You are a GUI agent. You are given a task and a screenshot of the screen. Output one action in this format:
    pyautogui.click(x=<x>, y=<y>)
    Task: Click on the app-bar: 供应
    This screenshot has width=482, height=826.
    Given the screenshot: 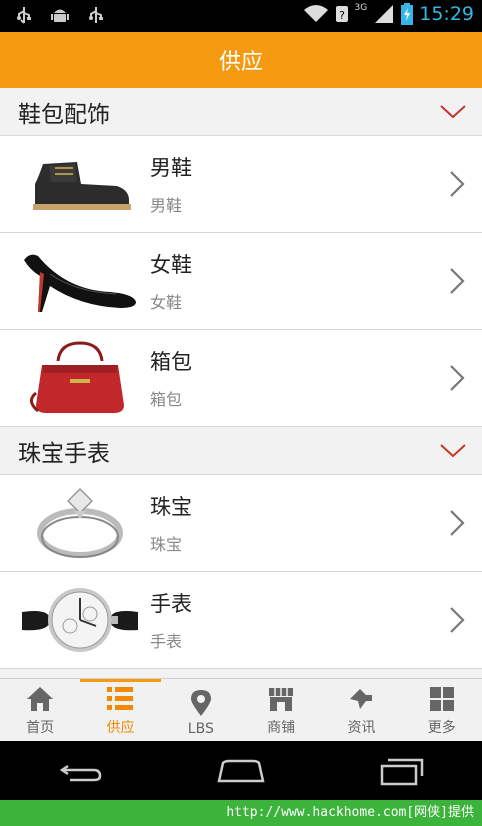 What is the action you would take?
    pyautogui.click(x=241, y=60)
    